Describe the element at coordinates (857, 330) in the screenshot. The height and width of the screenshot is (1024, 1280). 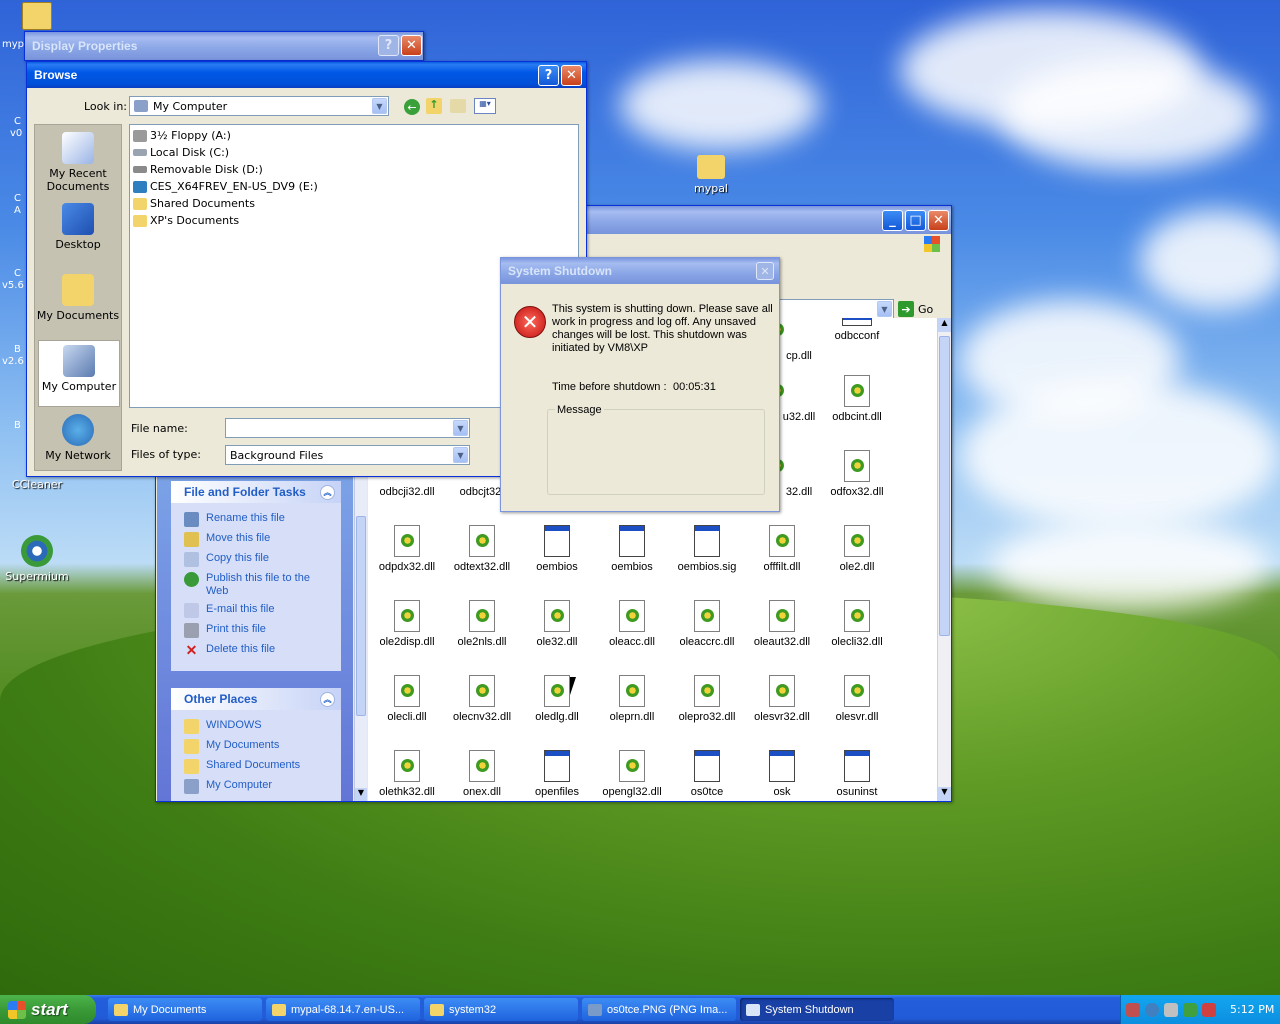
I see `file-item: odbcconf` at that location.